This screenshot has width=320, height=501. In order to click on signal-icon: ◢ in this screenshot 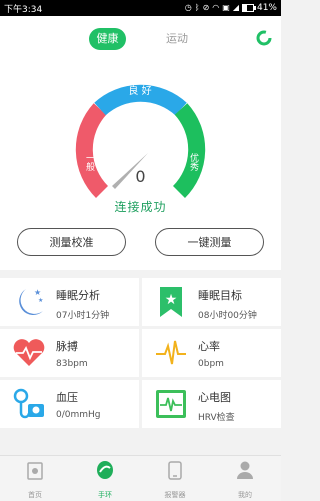, I will do `click(235, 7)`.